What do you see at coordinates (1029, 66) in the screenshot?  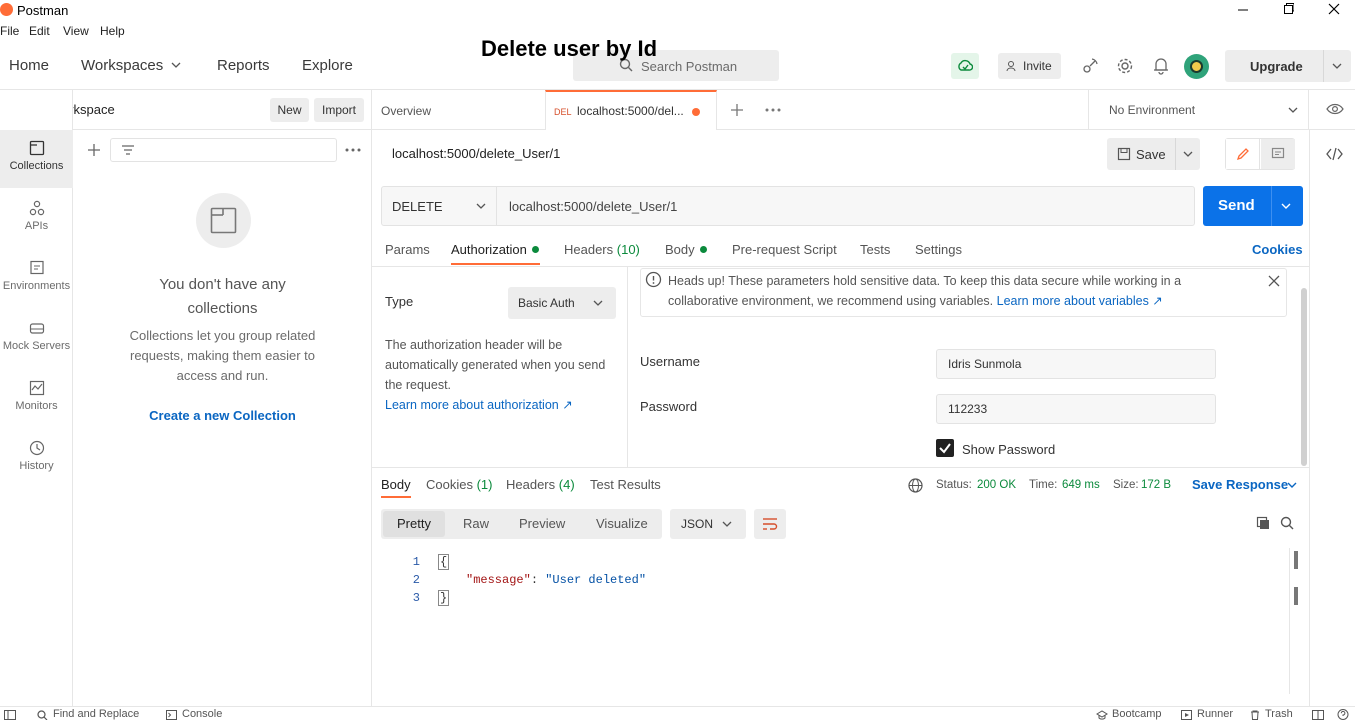 I see `invite-button: Invite` at bounding box center [1029, 66].